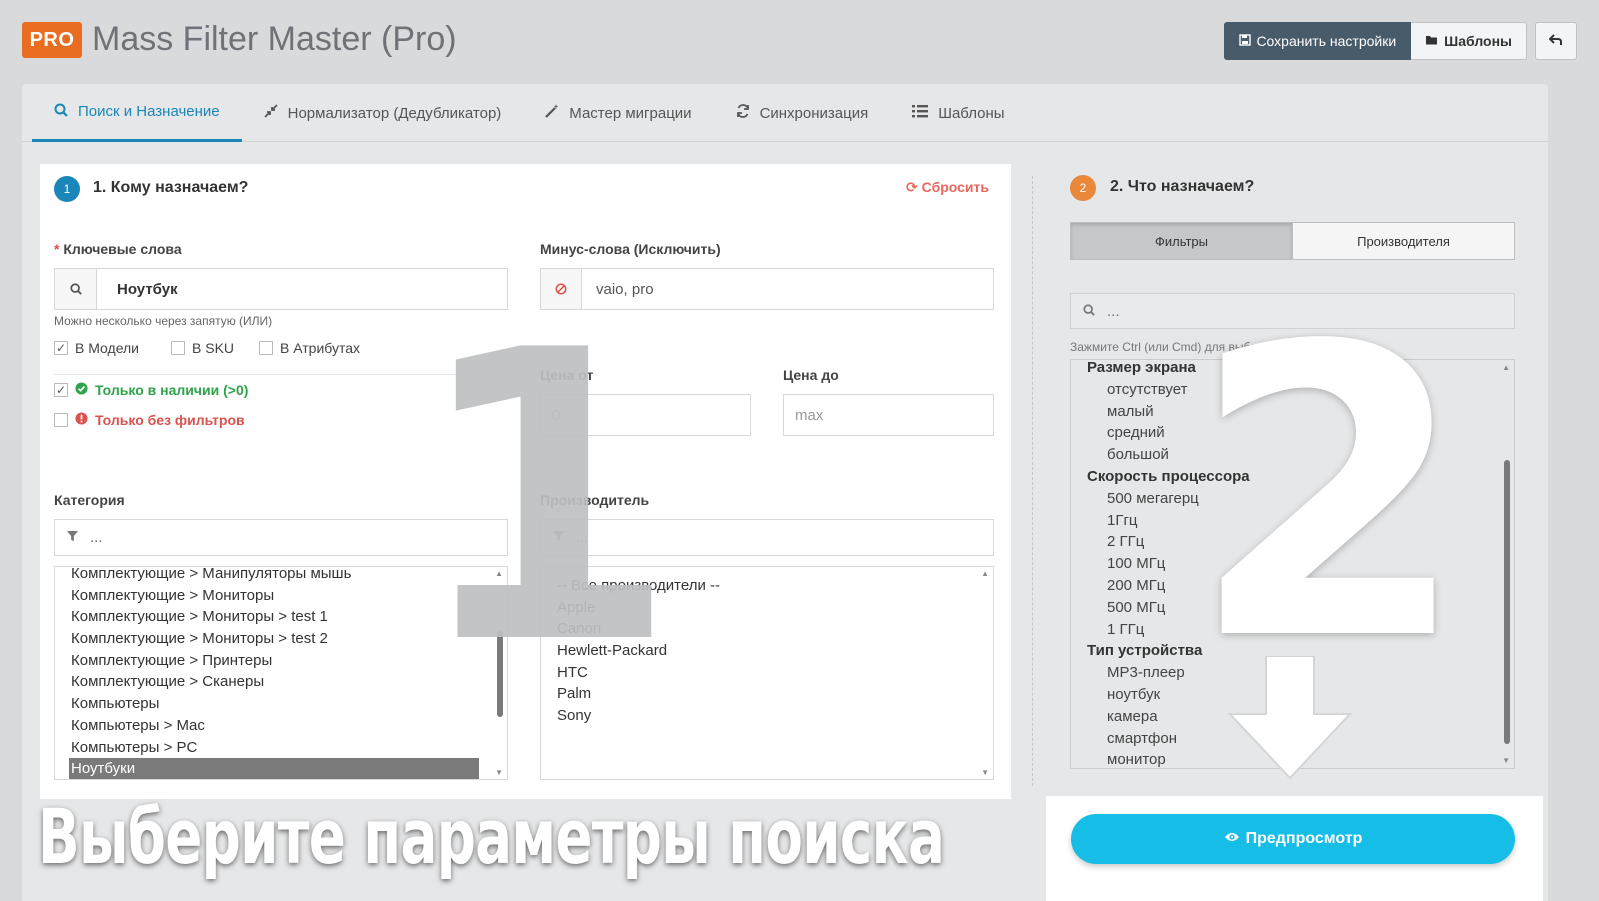 Image resolution: width=1599 pixels, height=901 pixels. What do you see at coordinates (491, 836) in the screenshot?
I see `tutorial-caption: Выберите параметры поиска` at bounding box center [491, 836].